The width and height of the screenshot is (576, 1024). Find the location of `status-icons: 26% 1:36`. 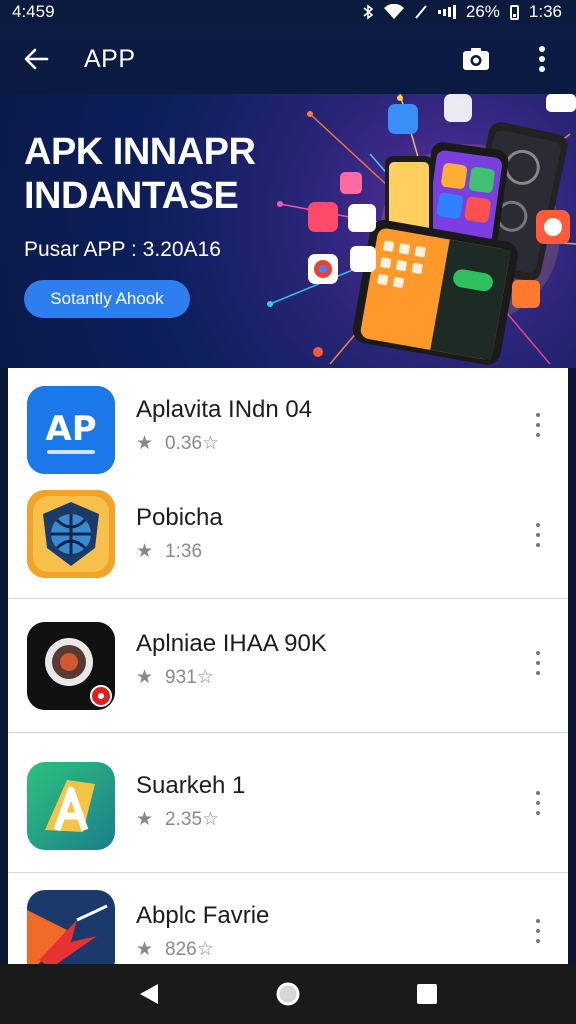

status-icons: 26% 1:36 is located at coordinates (462, 12).